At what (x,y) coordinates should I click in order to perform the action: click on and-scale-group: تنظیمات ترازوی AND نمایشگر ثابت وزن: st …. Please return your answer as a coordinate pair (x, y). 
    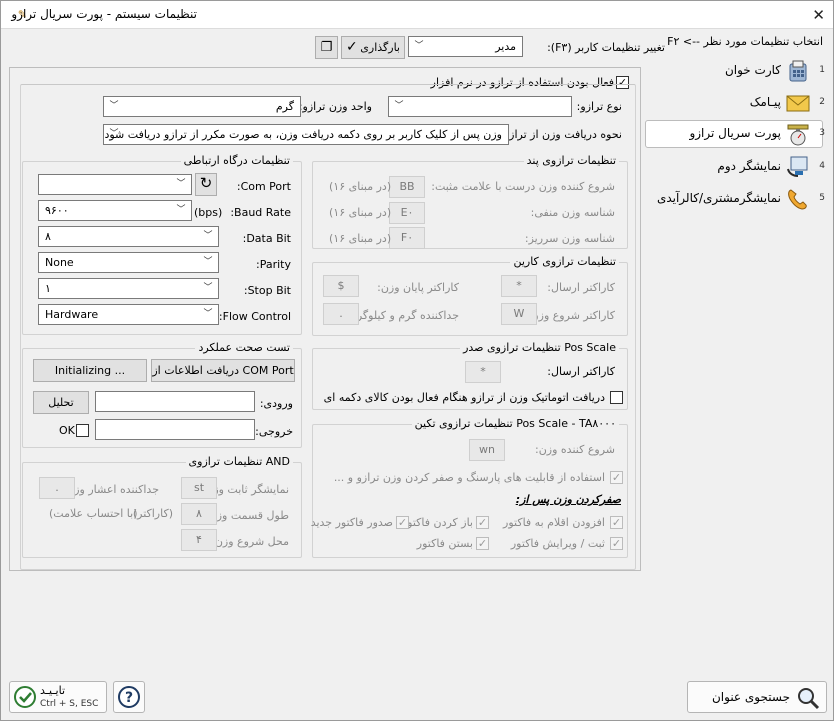
    Looking at the image, I should click on (162, 506).